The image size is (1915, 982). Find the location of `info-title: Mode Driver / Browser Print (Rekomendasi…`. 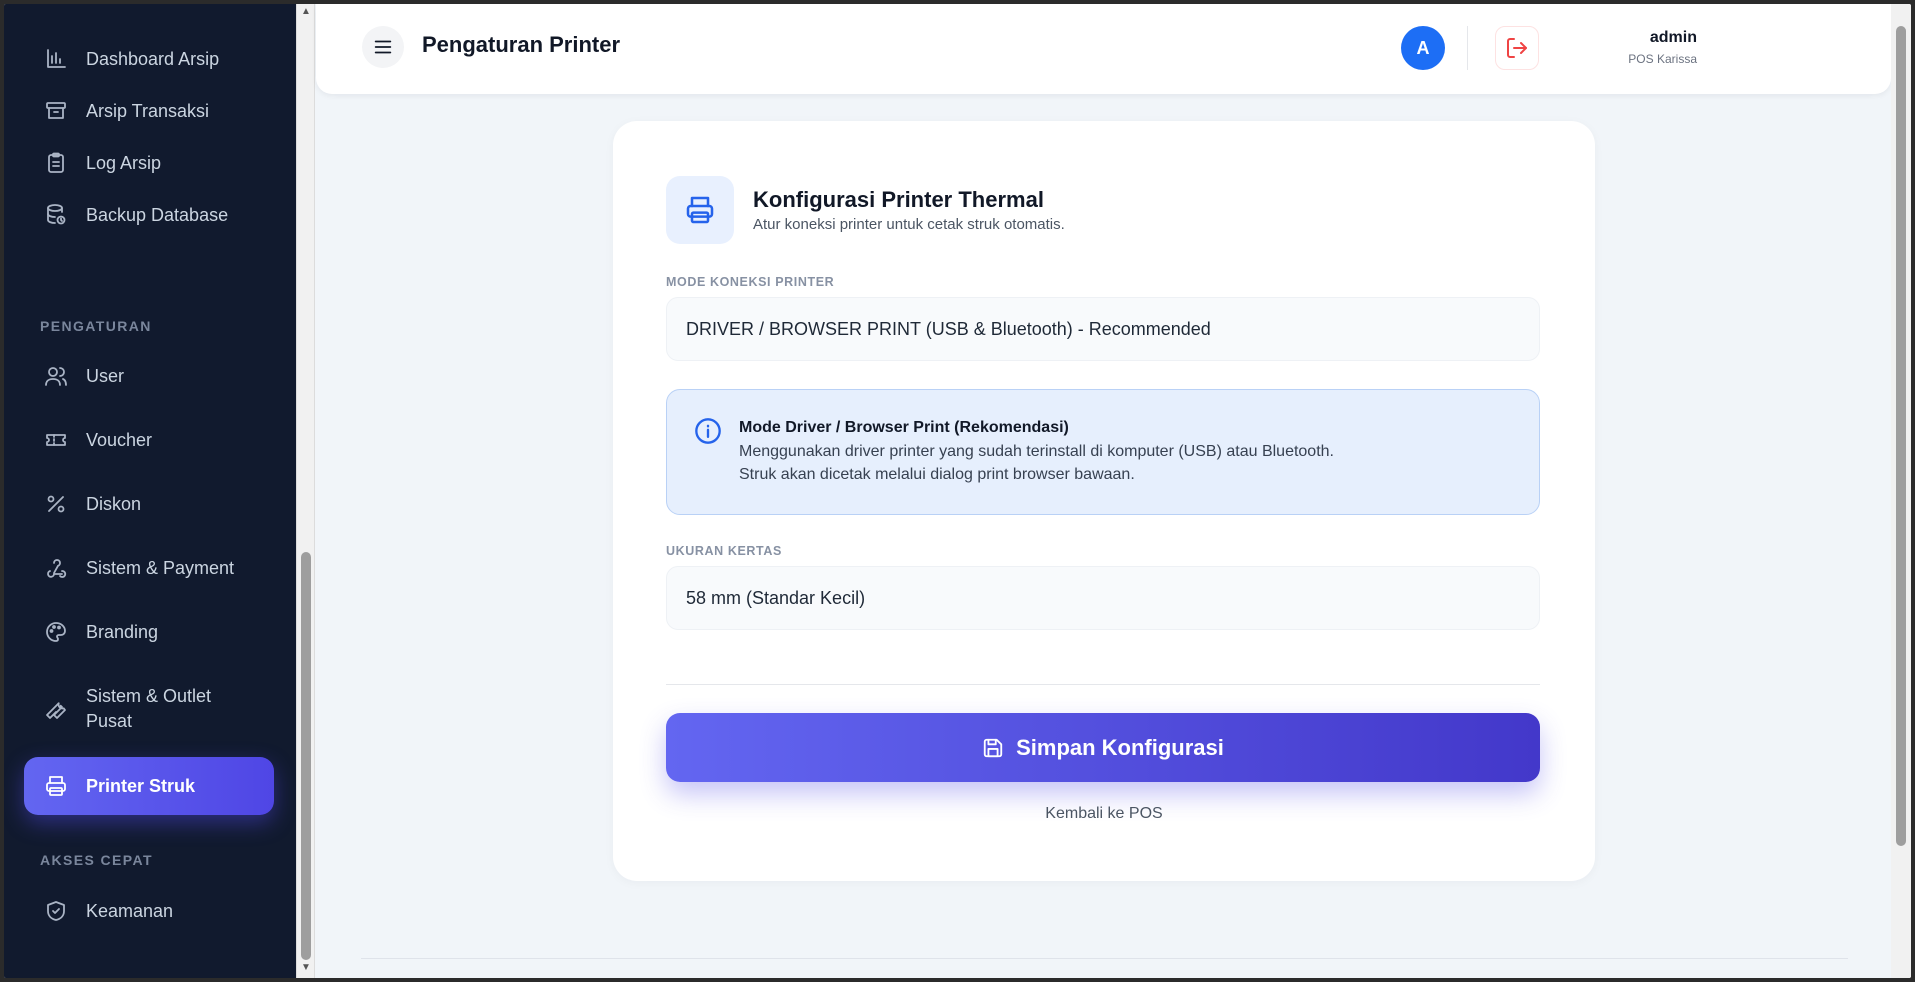

info-title: Mode Driver / Browser Print (Rekomendasi… is located at coordinates (904, 427).